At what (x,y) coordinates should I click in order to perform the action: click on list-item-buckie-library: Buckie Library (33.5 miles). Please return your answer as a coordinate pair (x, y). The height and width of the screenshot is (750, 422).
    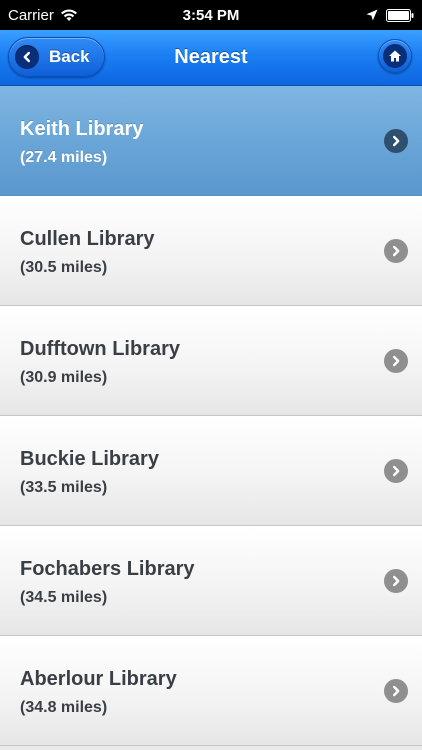
    Looking at the image, I should click on (211, 471).